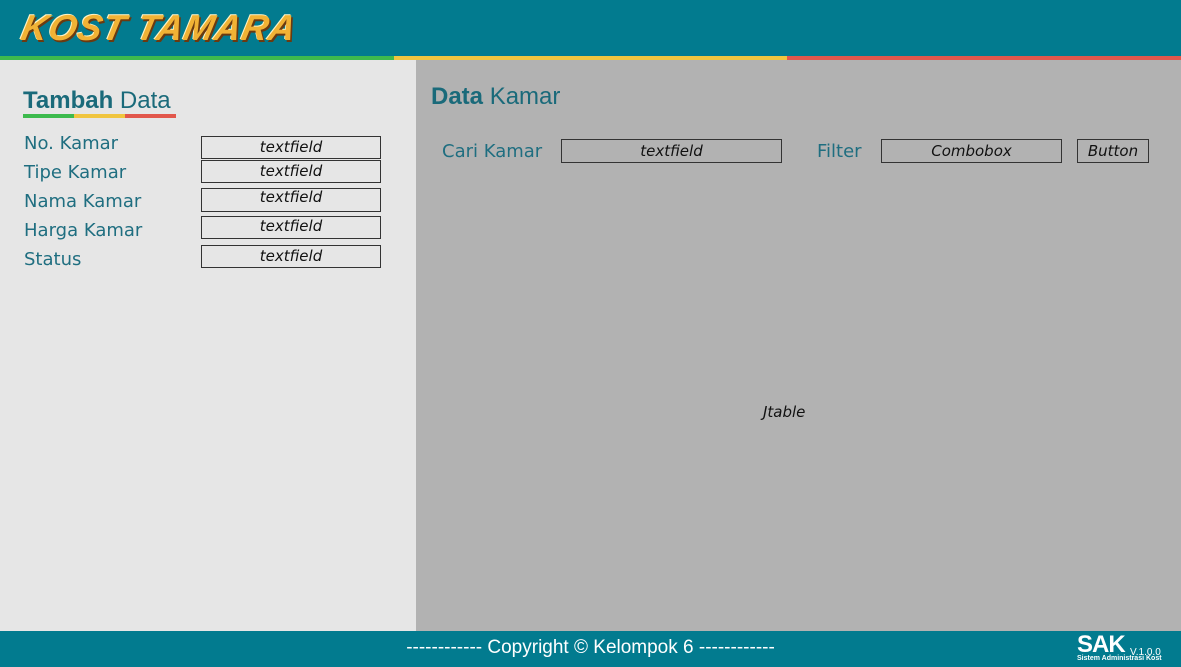 This screenshot has height=667, width=1181. Describe the element at coordinates (75, 172) in the screenshot. I see `label-tipe-kamar: Tipe Kamar` at that location.